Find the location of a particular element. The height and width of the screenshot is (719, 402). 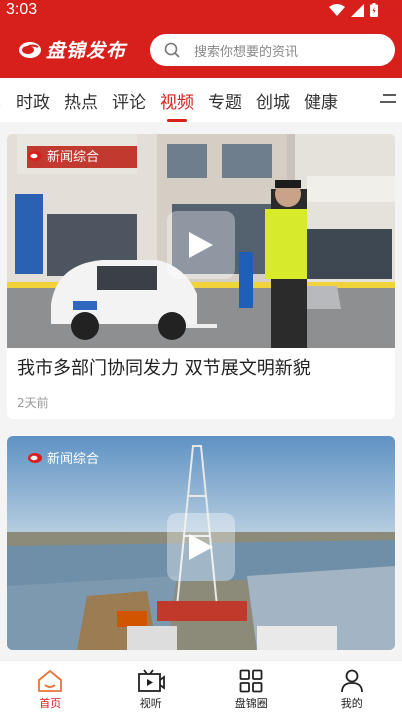

search-bar: 搜索你想要的资讯 is located at coordinates (272, 50).